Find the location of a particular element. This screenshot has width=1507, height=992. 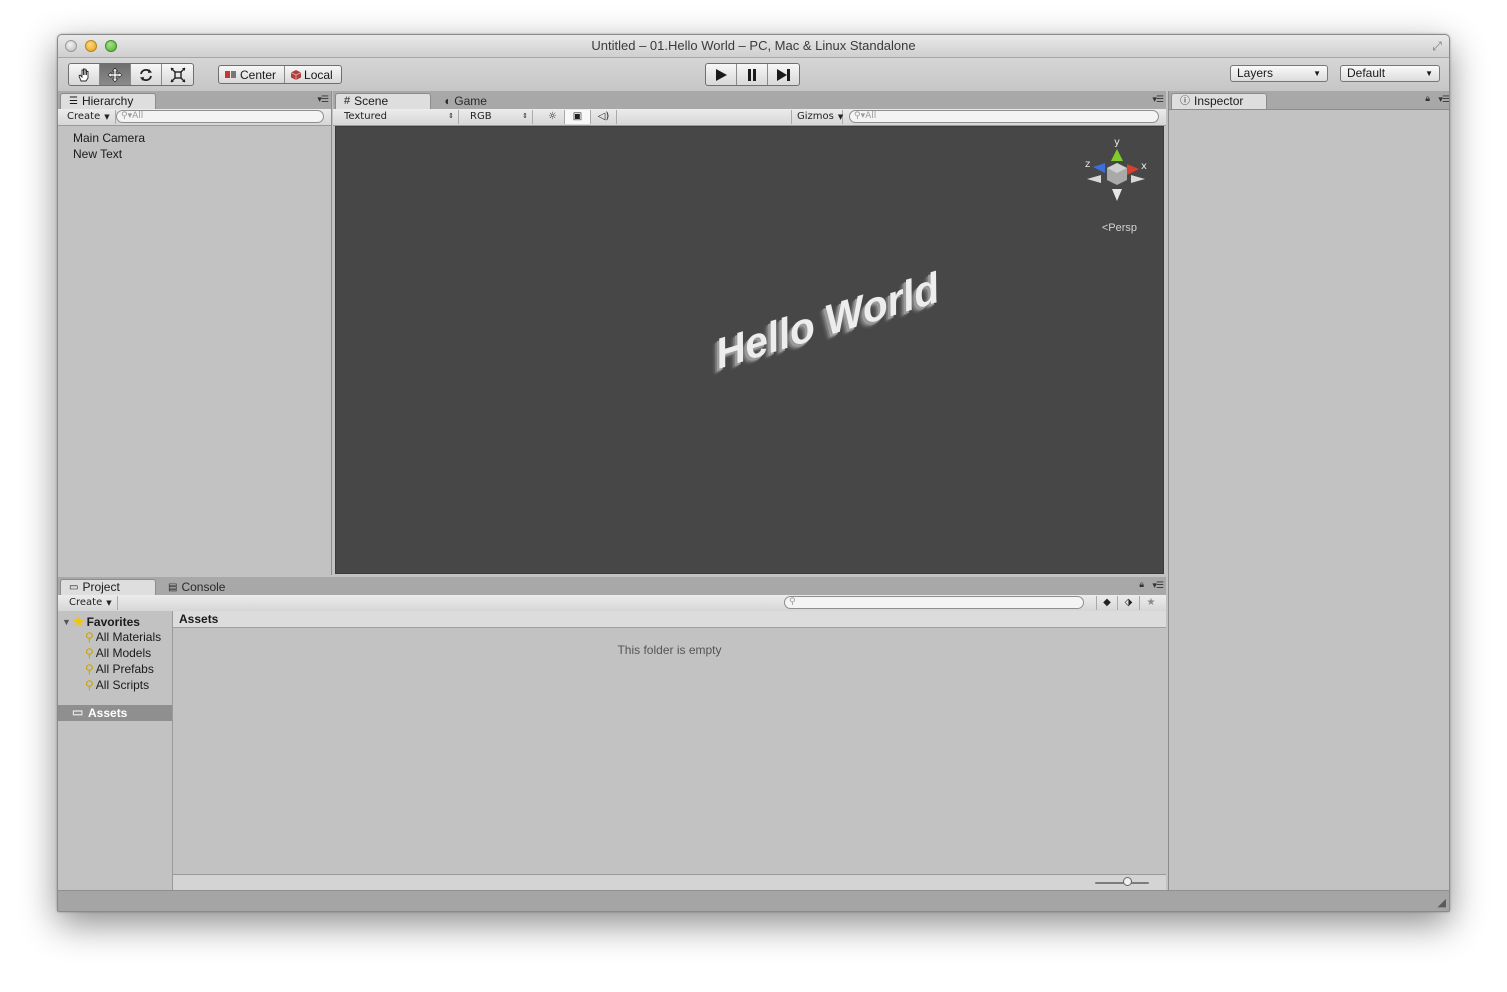

move-tool-button is located at coordinates (115, 74).